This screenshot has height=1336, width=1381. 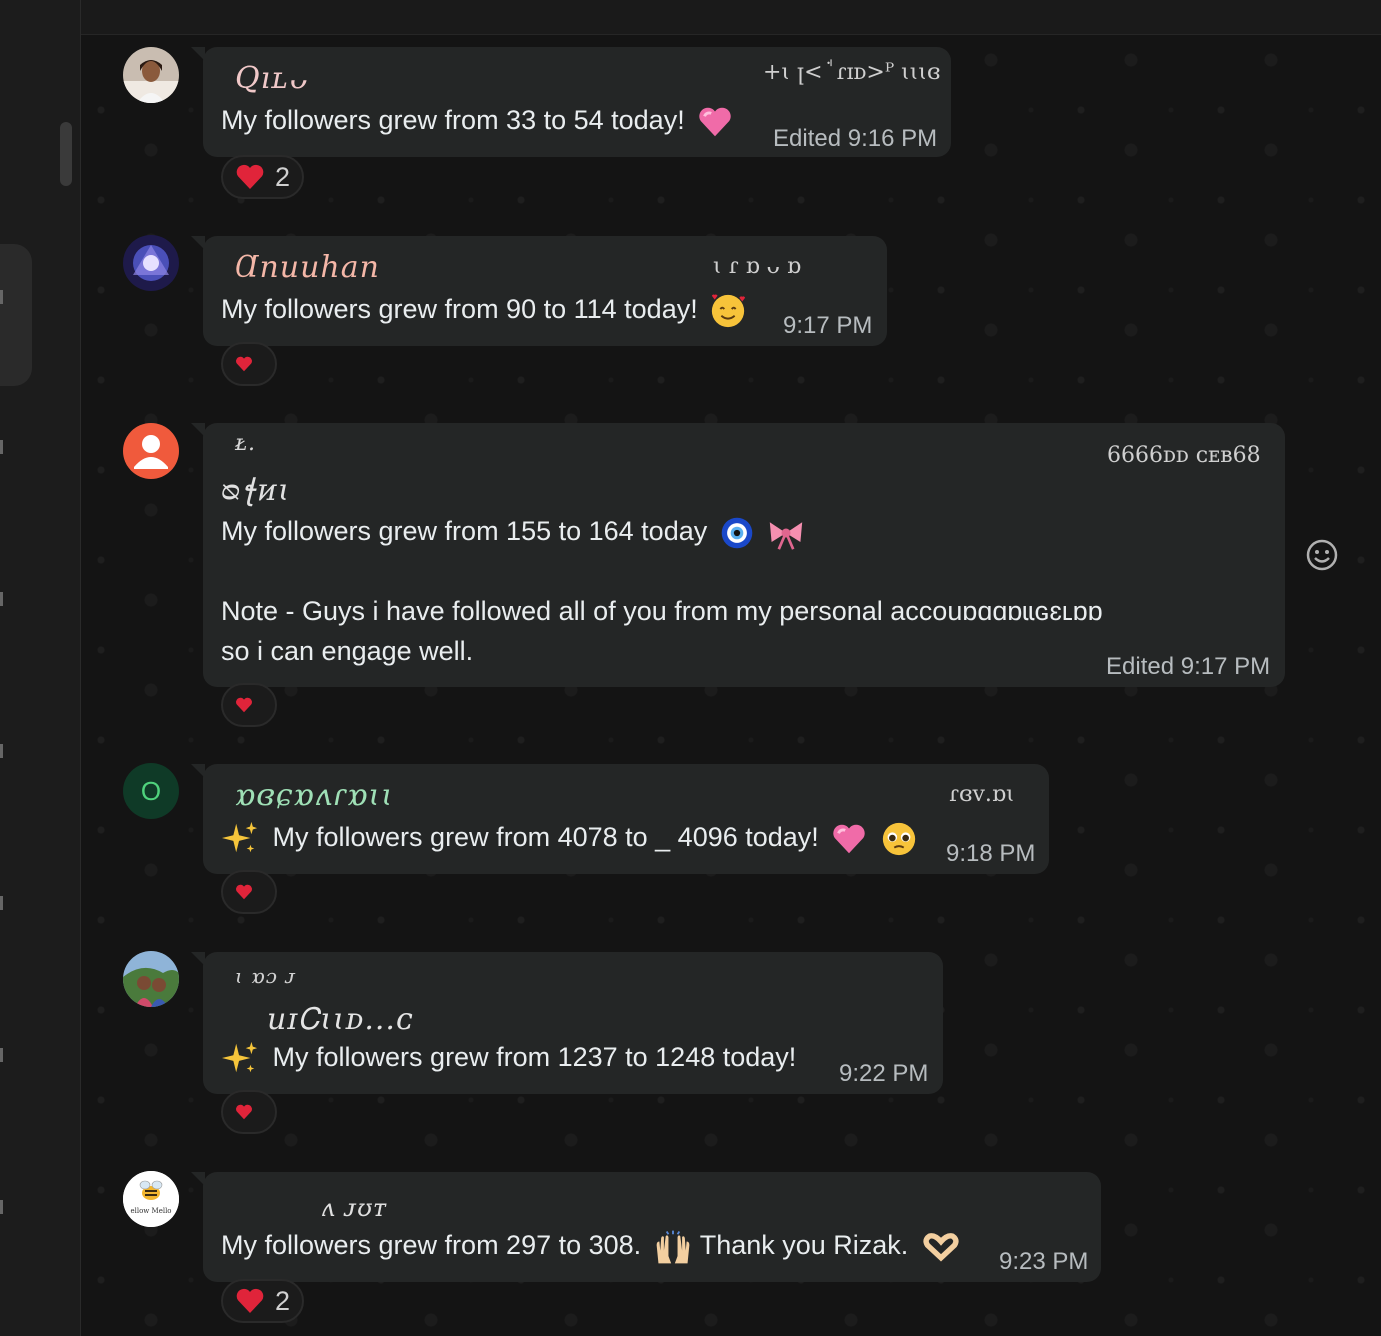 What do you see at coordinates (307, 267) in the screenshot?
I see `sender-name: Ɑnuuhan` at bounding box center [307, 267].